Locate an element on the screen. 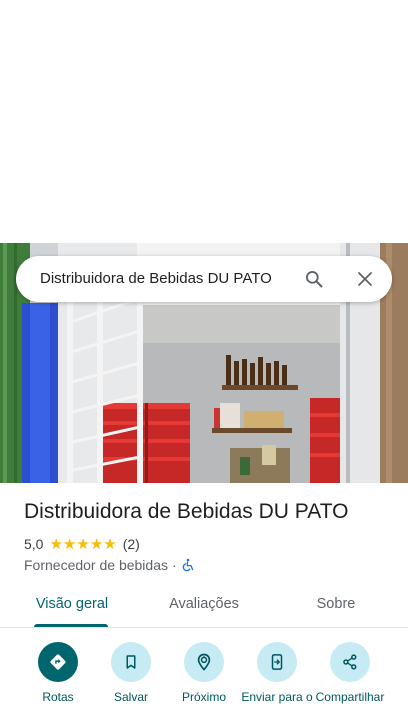 This screenshot has width=408, height=726. search-button is located at coordinates (314, 279).